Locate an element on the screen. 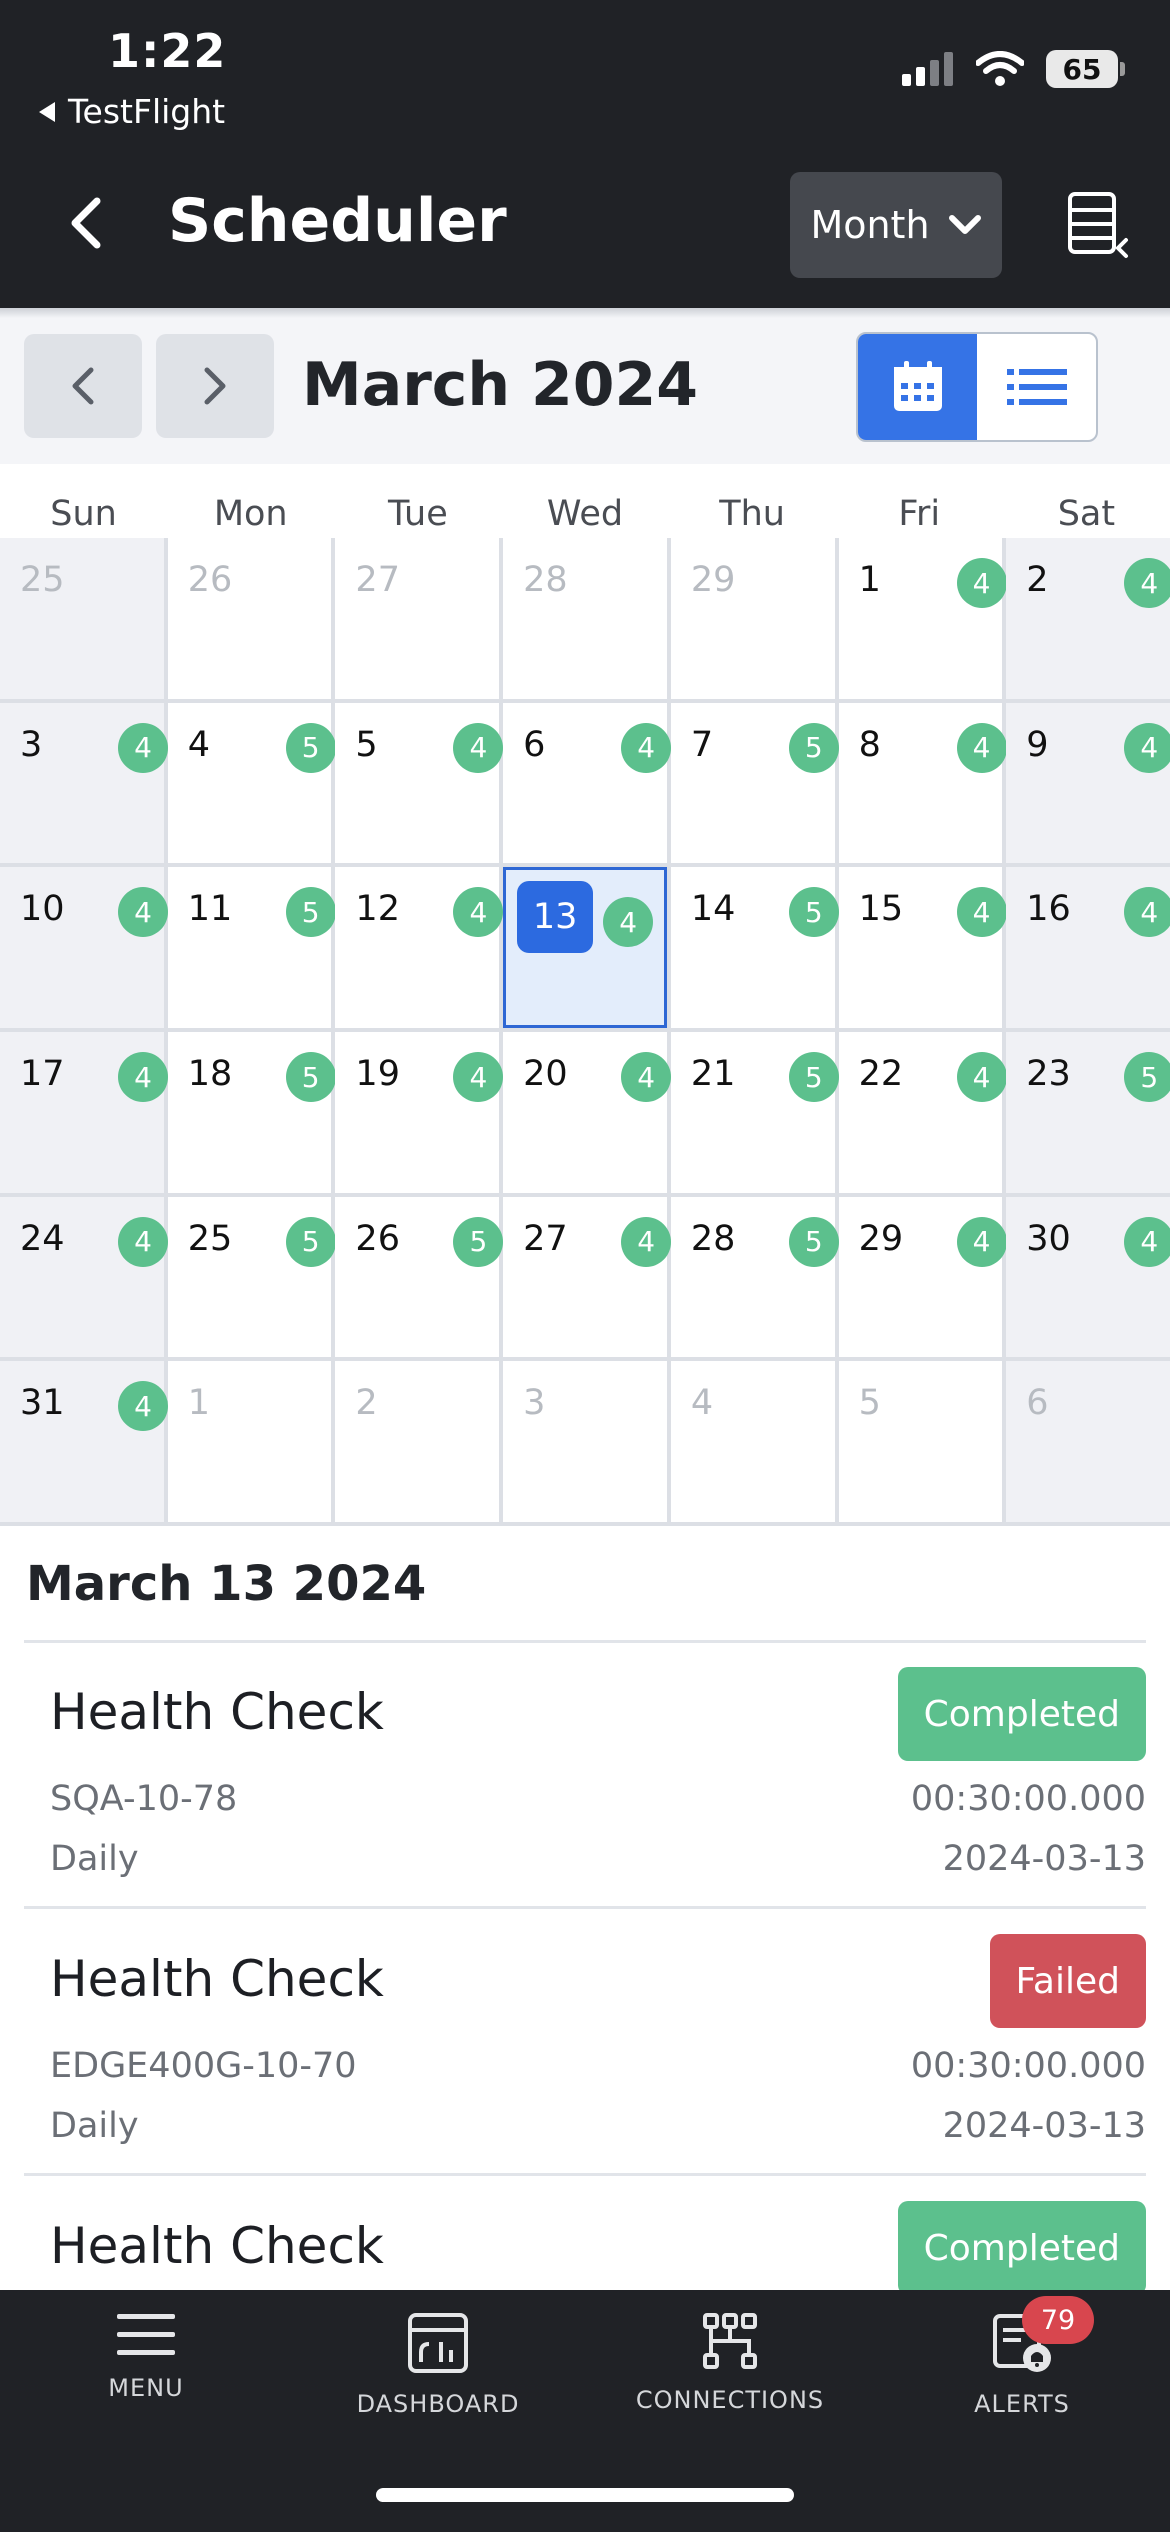 This screenshot has height=2532, width=1170. day-number: 19 is located at coordinates (377, 1074).